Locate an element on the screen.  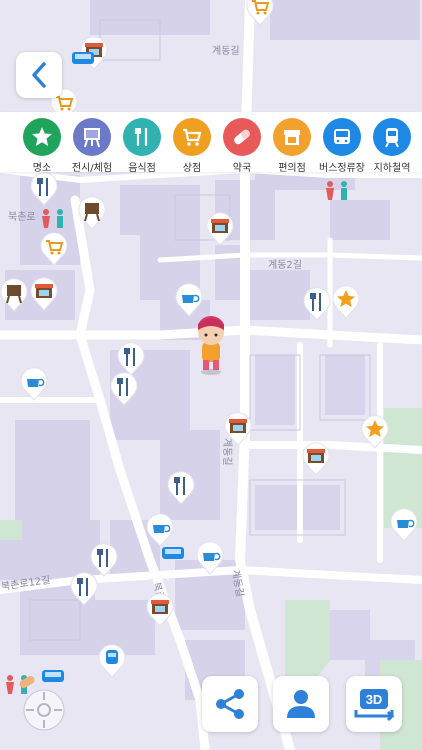
category-convenience-store: 편의점 is located at coordinates (292, 146).